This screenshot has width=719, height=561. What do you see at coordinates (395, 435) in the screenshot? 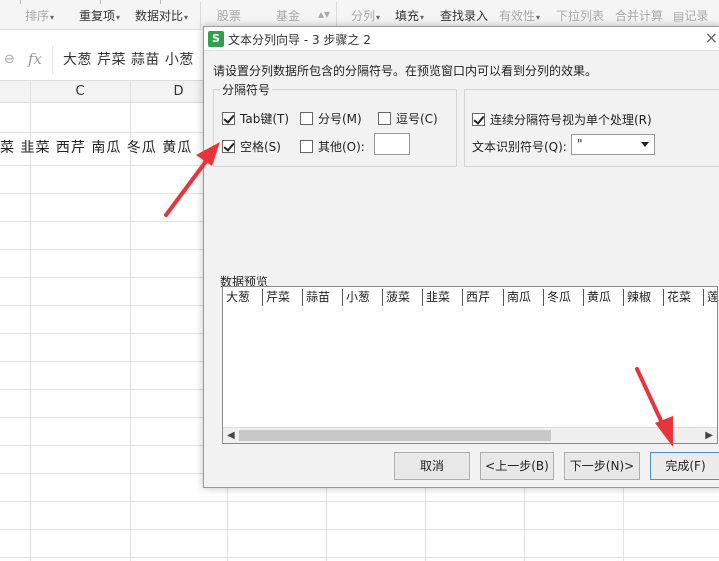
I see `scrollbar-thumb` at bounding box center [395, 435].